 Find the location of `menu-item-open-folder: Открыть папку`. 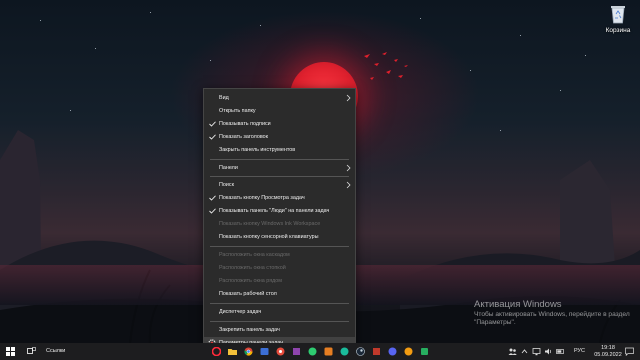

menu-item-open-folder: Открыть папку is located at coordinates (279, 111).